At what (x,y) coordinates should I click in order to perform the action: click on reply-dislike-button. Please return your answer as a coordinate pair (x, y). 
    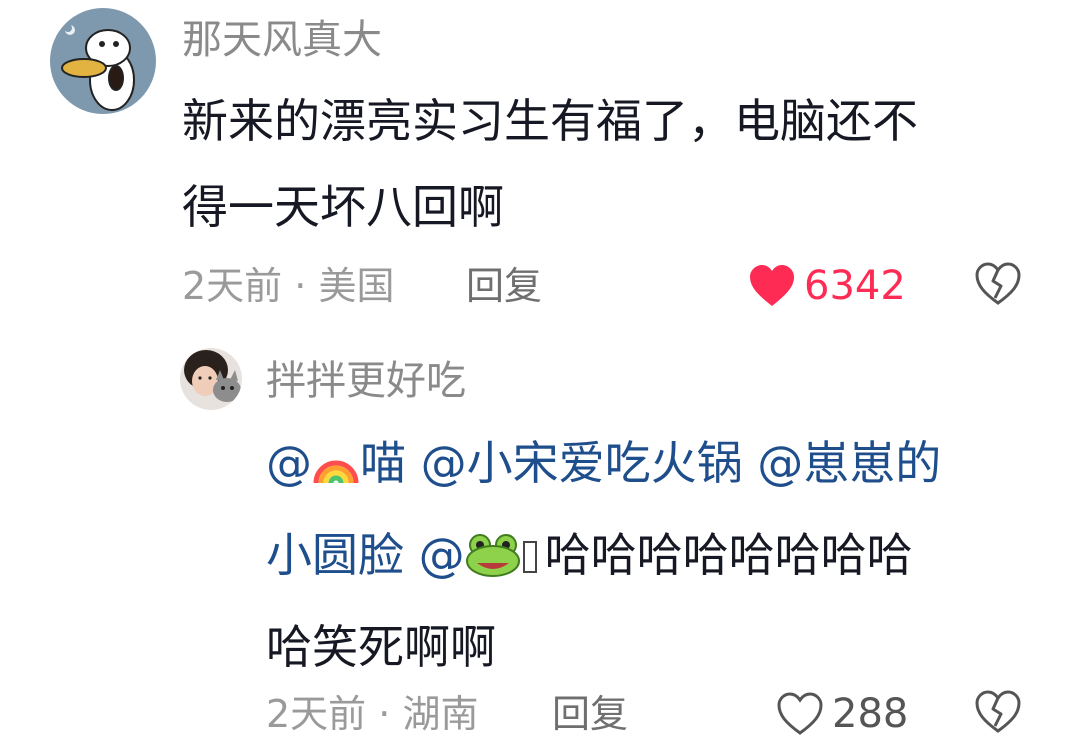
    Looking at the image, I should click on (998, 714).